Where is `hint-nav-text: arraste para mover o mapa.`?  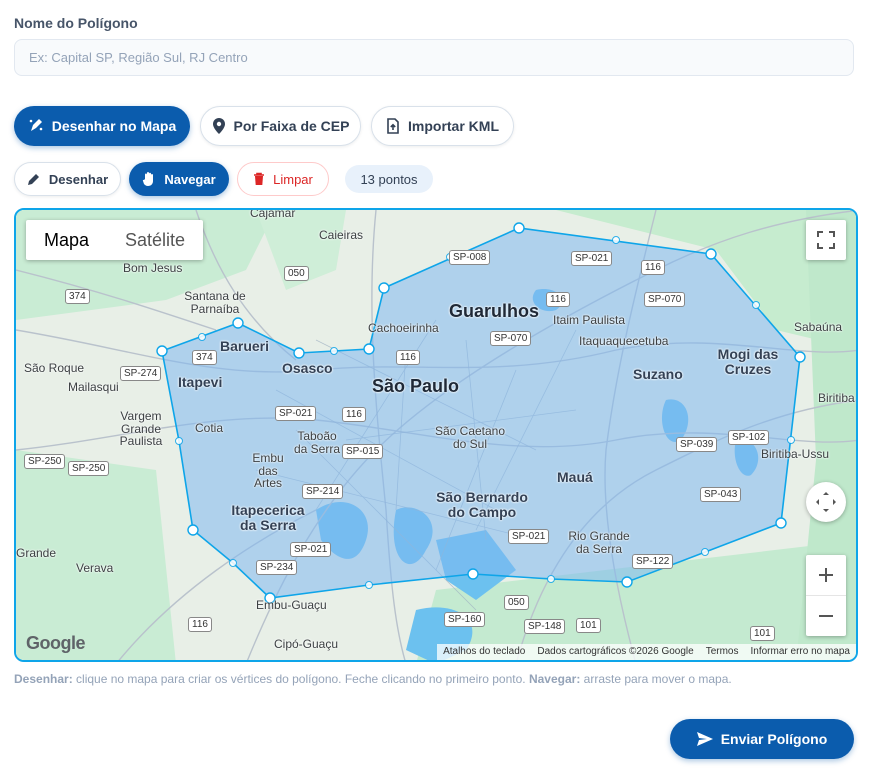 hint-nav-text: arraste para mover o mapa. is located at coordinates (656, 679).